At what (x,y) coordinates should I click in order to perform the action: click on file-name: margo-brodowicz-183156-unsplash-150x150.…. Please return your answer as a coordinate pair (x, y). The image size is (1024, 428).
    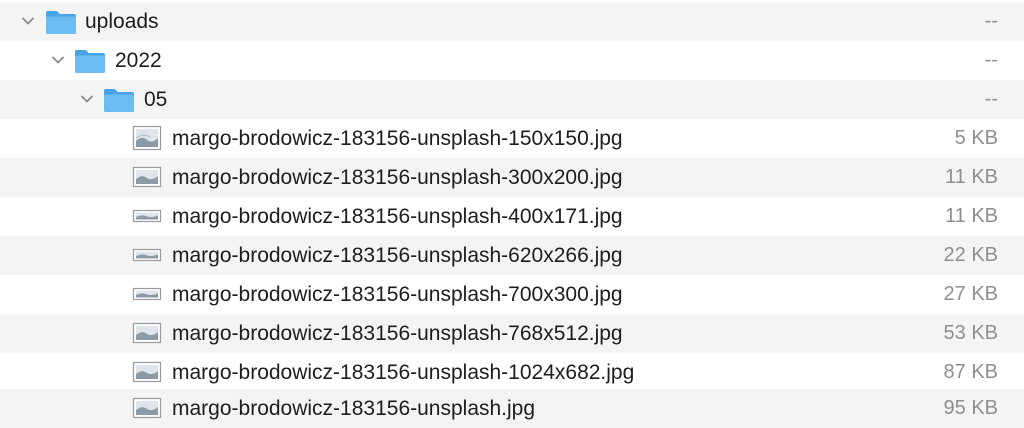
    Looking at the image, I should click on (397, 138).